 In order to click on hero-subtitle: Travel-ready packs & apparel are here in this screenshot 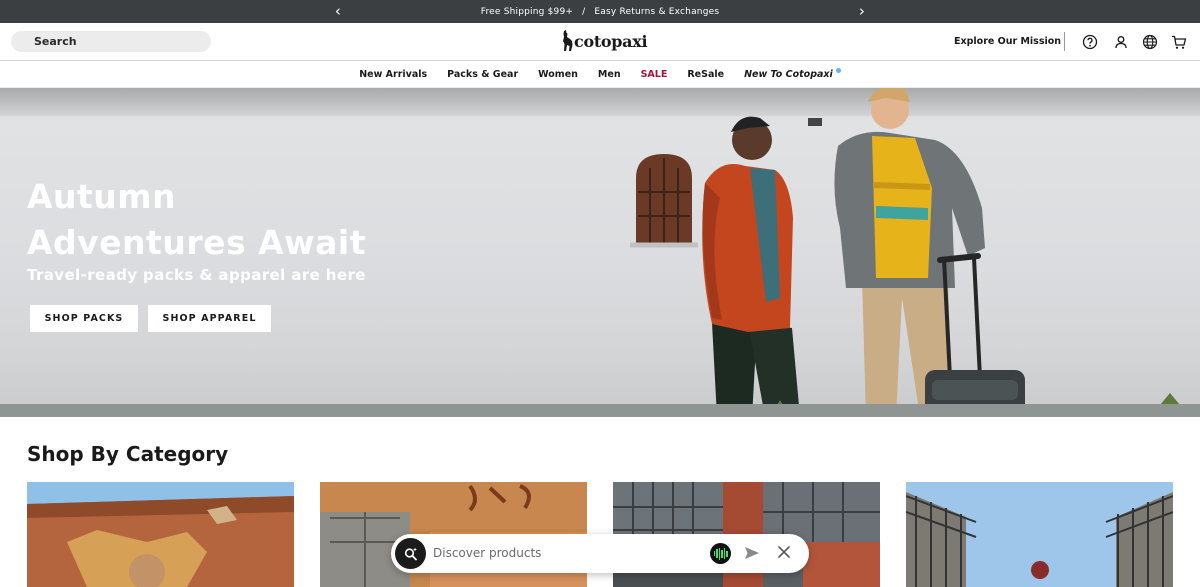, I will do `click(196, 275)`.